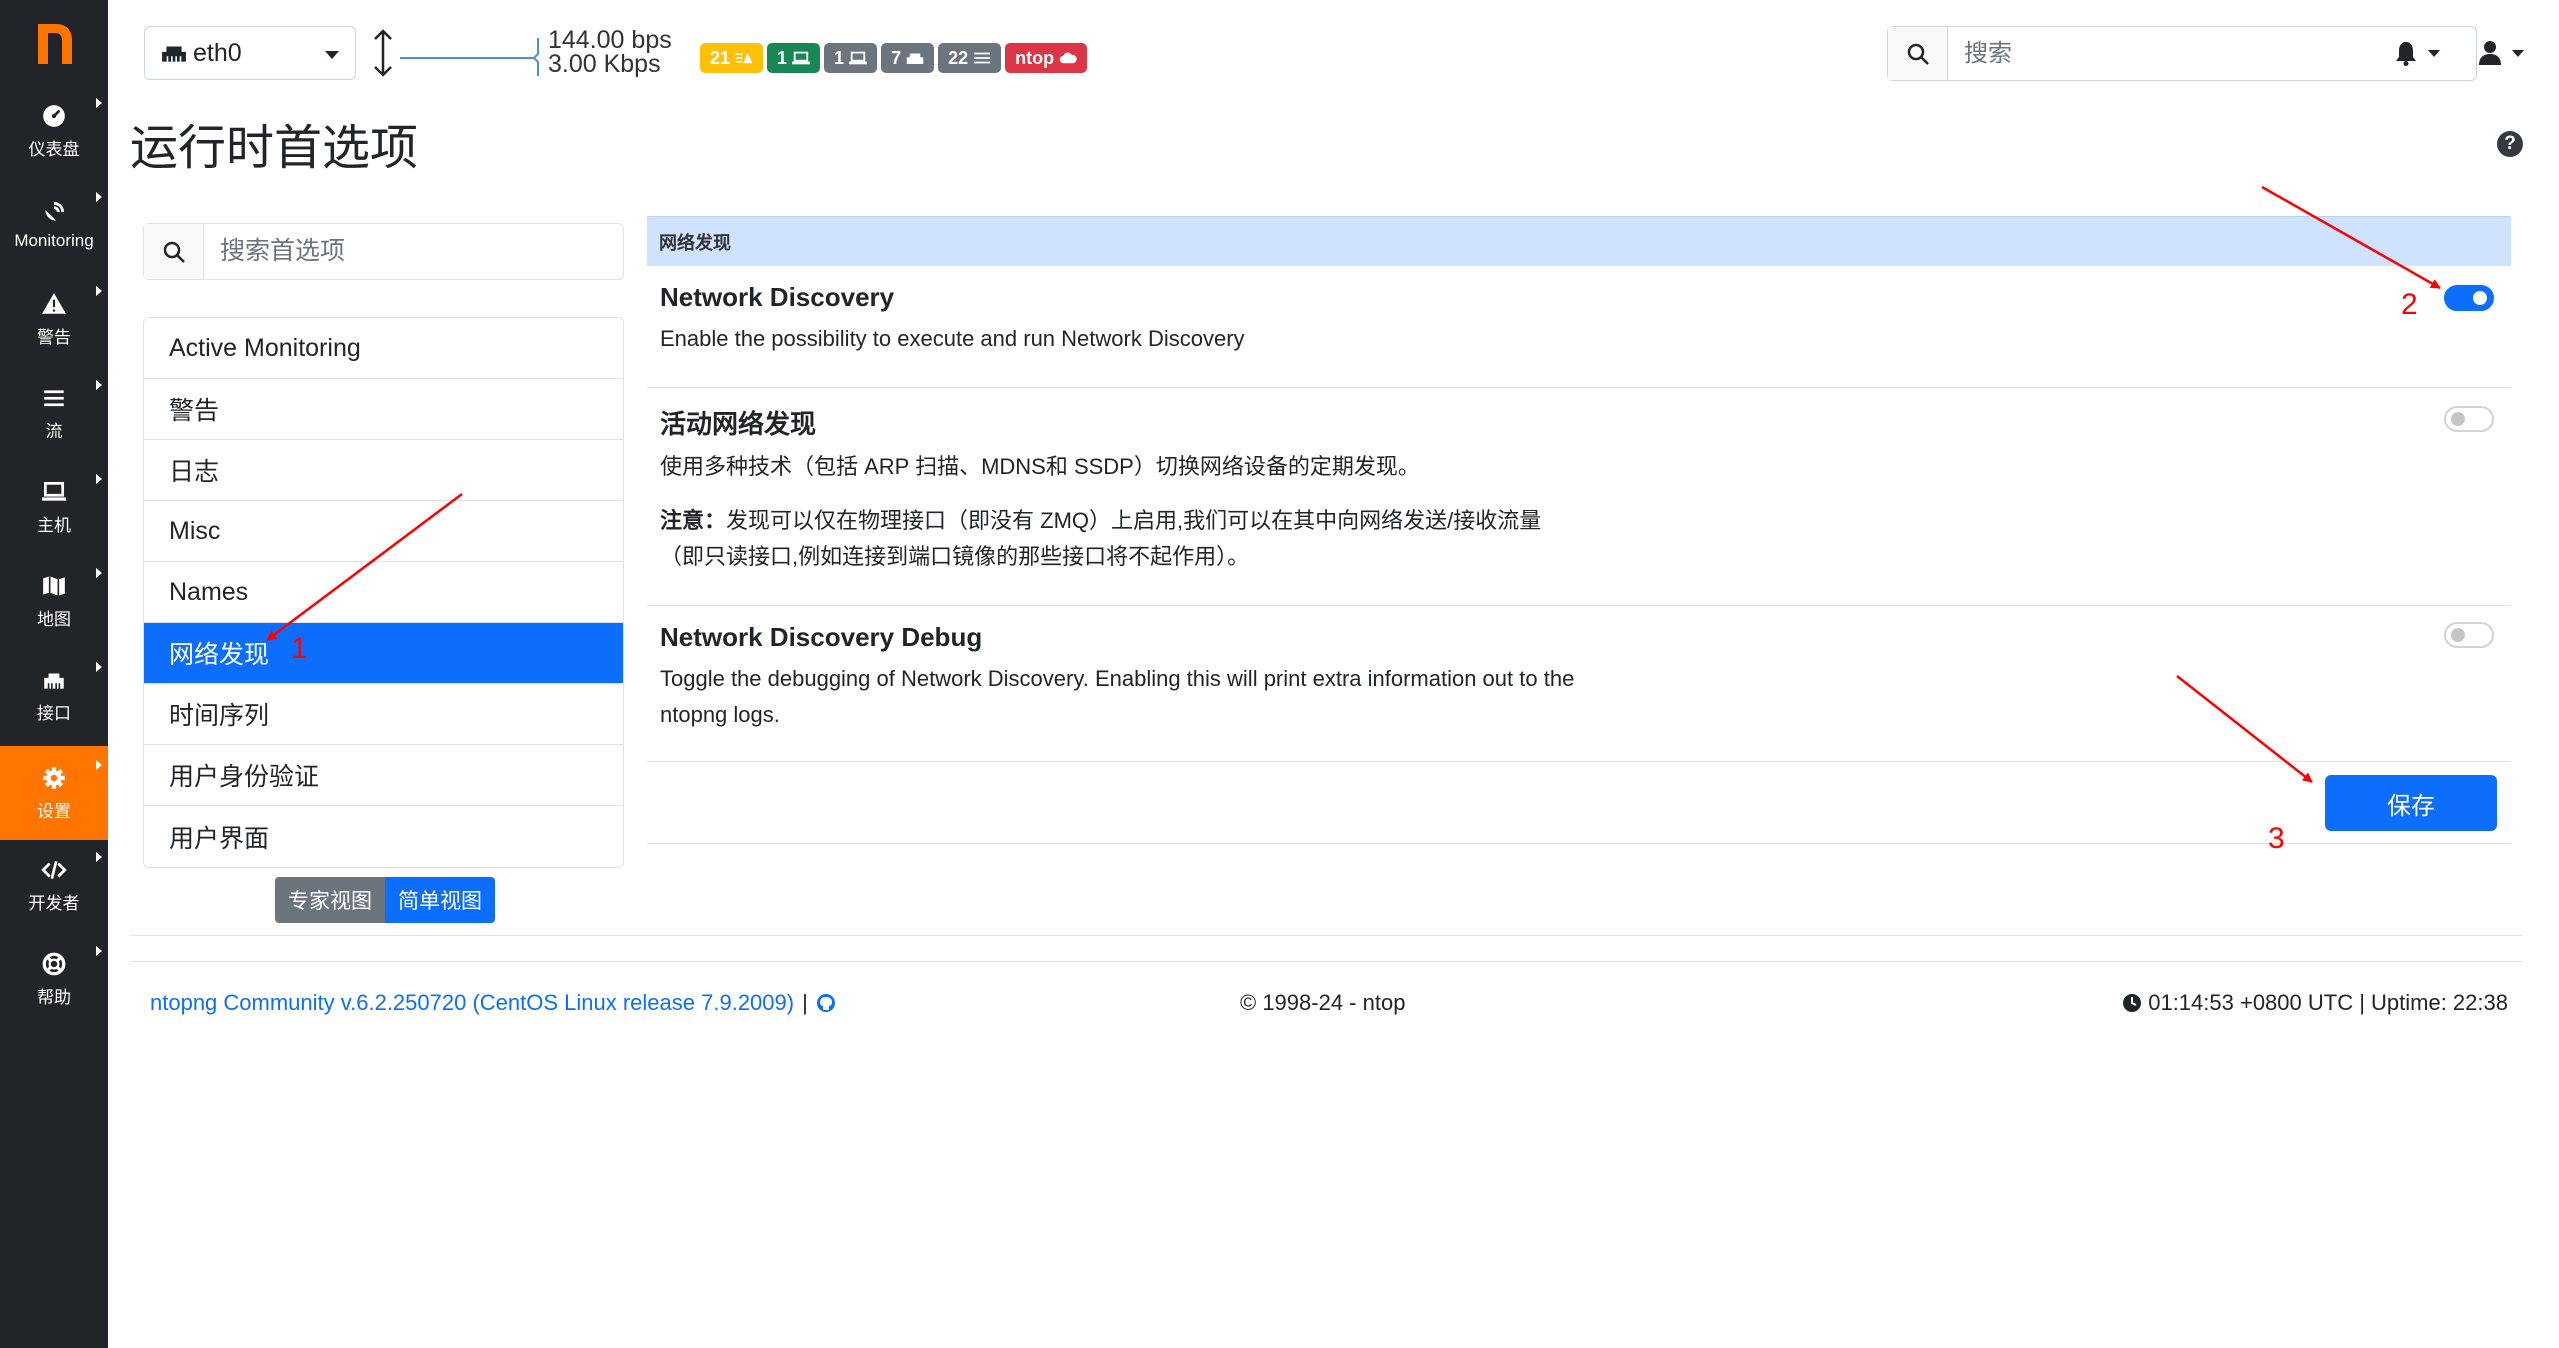  Describe the element at coordinates (383, 531) in the screenshot. I see `pref-category-misc: Misc` at that location.